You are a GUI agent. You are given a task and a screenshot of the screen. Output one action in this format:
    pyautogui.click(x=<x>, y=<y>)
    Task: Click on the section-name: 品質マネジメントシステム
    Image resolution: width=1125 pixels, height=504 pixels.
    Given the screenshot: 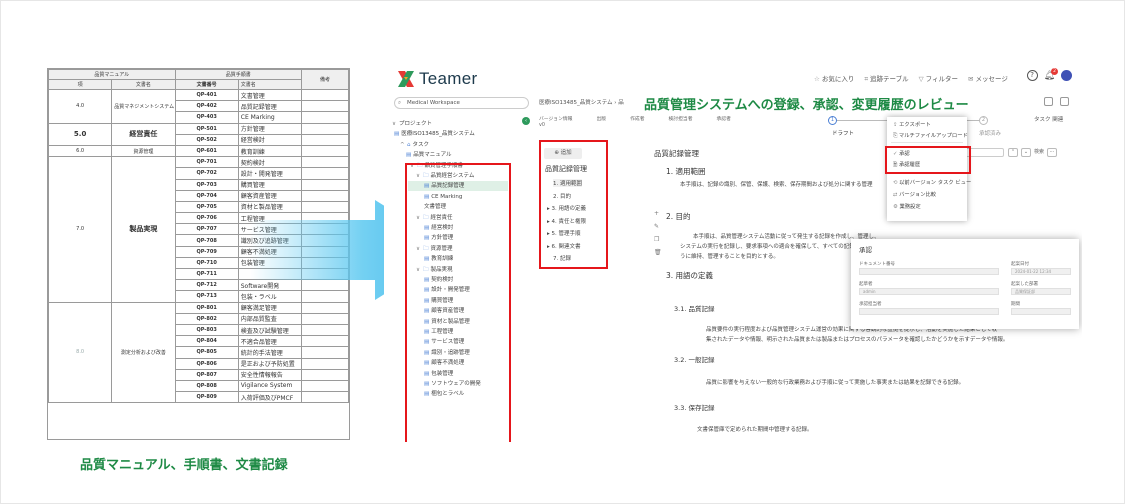 What is the action you would take?
    pyautogui.click(x=143, y=106)
    